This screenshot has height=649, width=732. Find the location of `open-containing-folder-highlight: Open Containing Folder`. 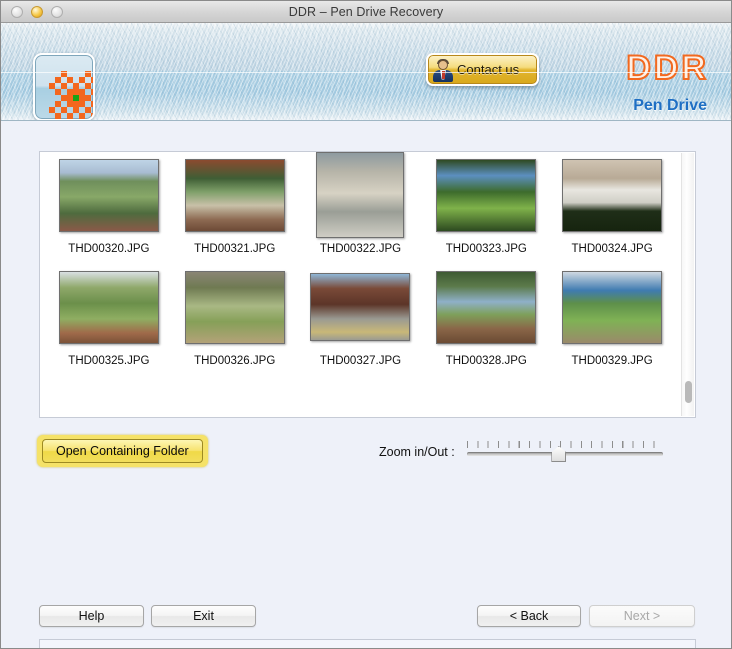

open-containing-folder-highlight: Open Containing Folder is located at coordinates (122, 451).